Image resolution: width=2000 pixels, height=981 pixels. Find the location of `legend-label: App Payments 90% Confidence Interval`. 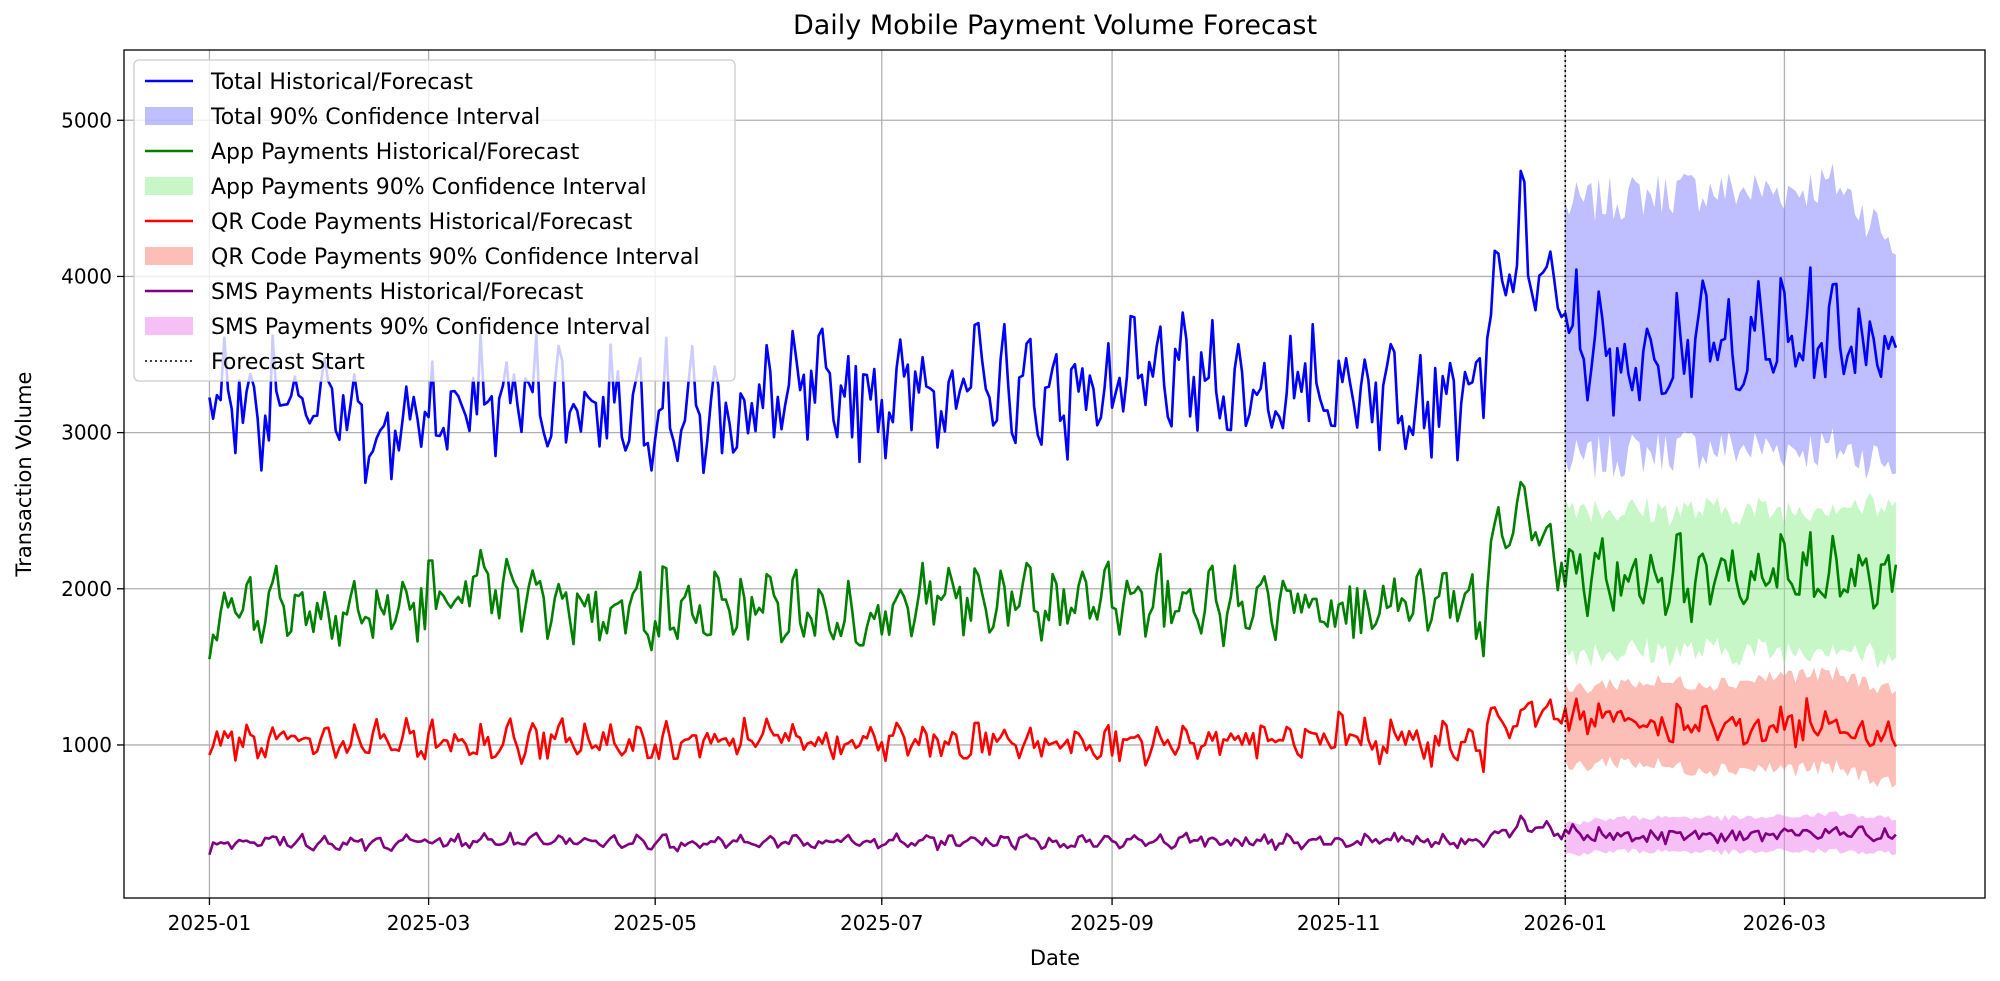

legend-label: App Payments 90% Confidence Interval is located at coordinates (429, 187).